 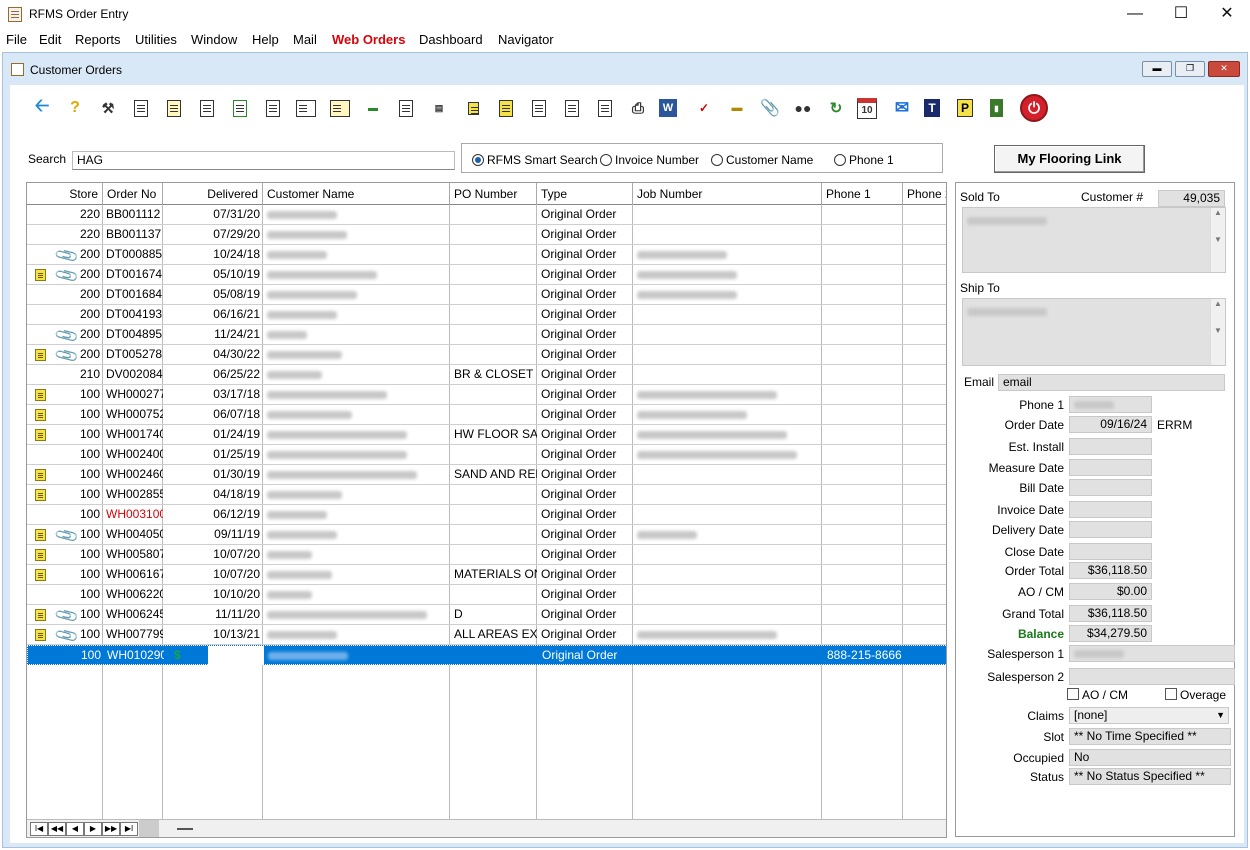 I want to click on table-row: 📎 200 DT000885 10/24/18 Original Order, so click(x=486, y=256).